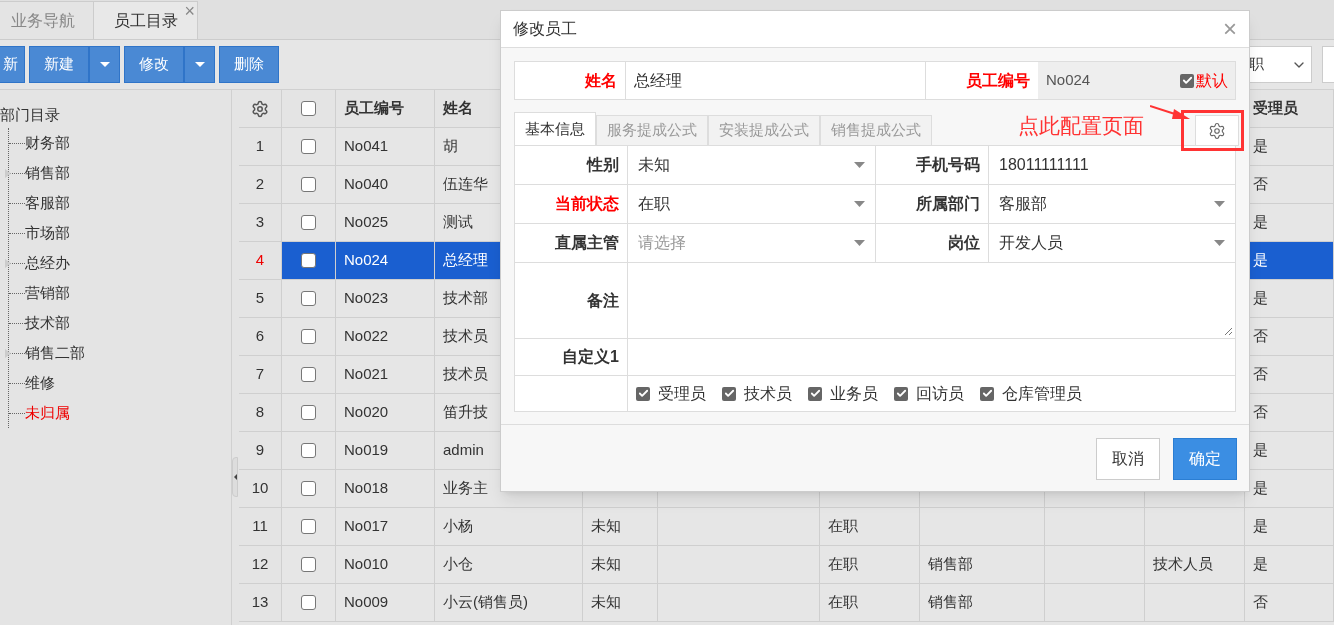 Image resolution: width=1334 pixels, height=625 pixels. Describe the element at coordinates (260, 298) in the screenshot. I see `row-number: 5` at that location.